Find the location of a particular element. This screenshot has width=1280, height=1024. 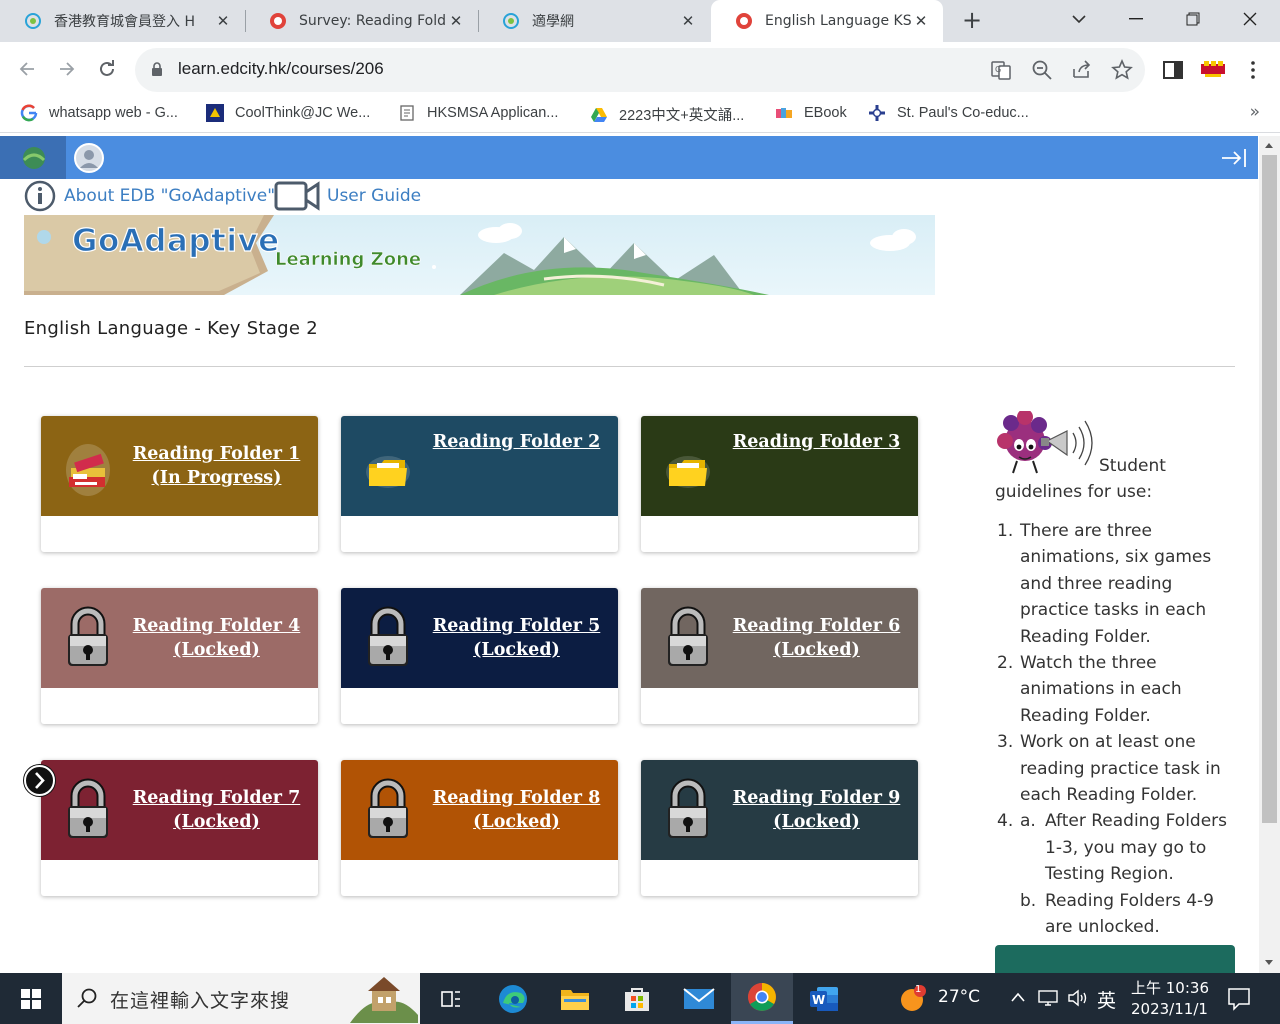

exit-icon is located at coordinates (1234, 158).